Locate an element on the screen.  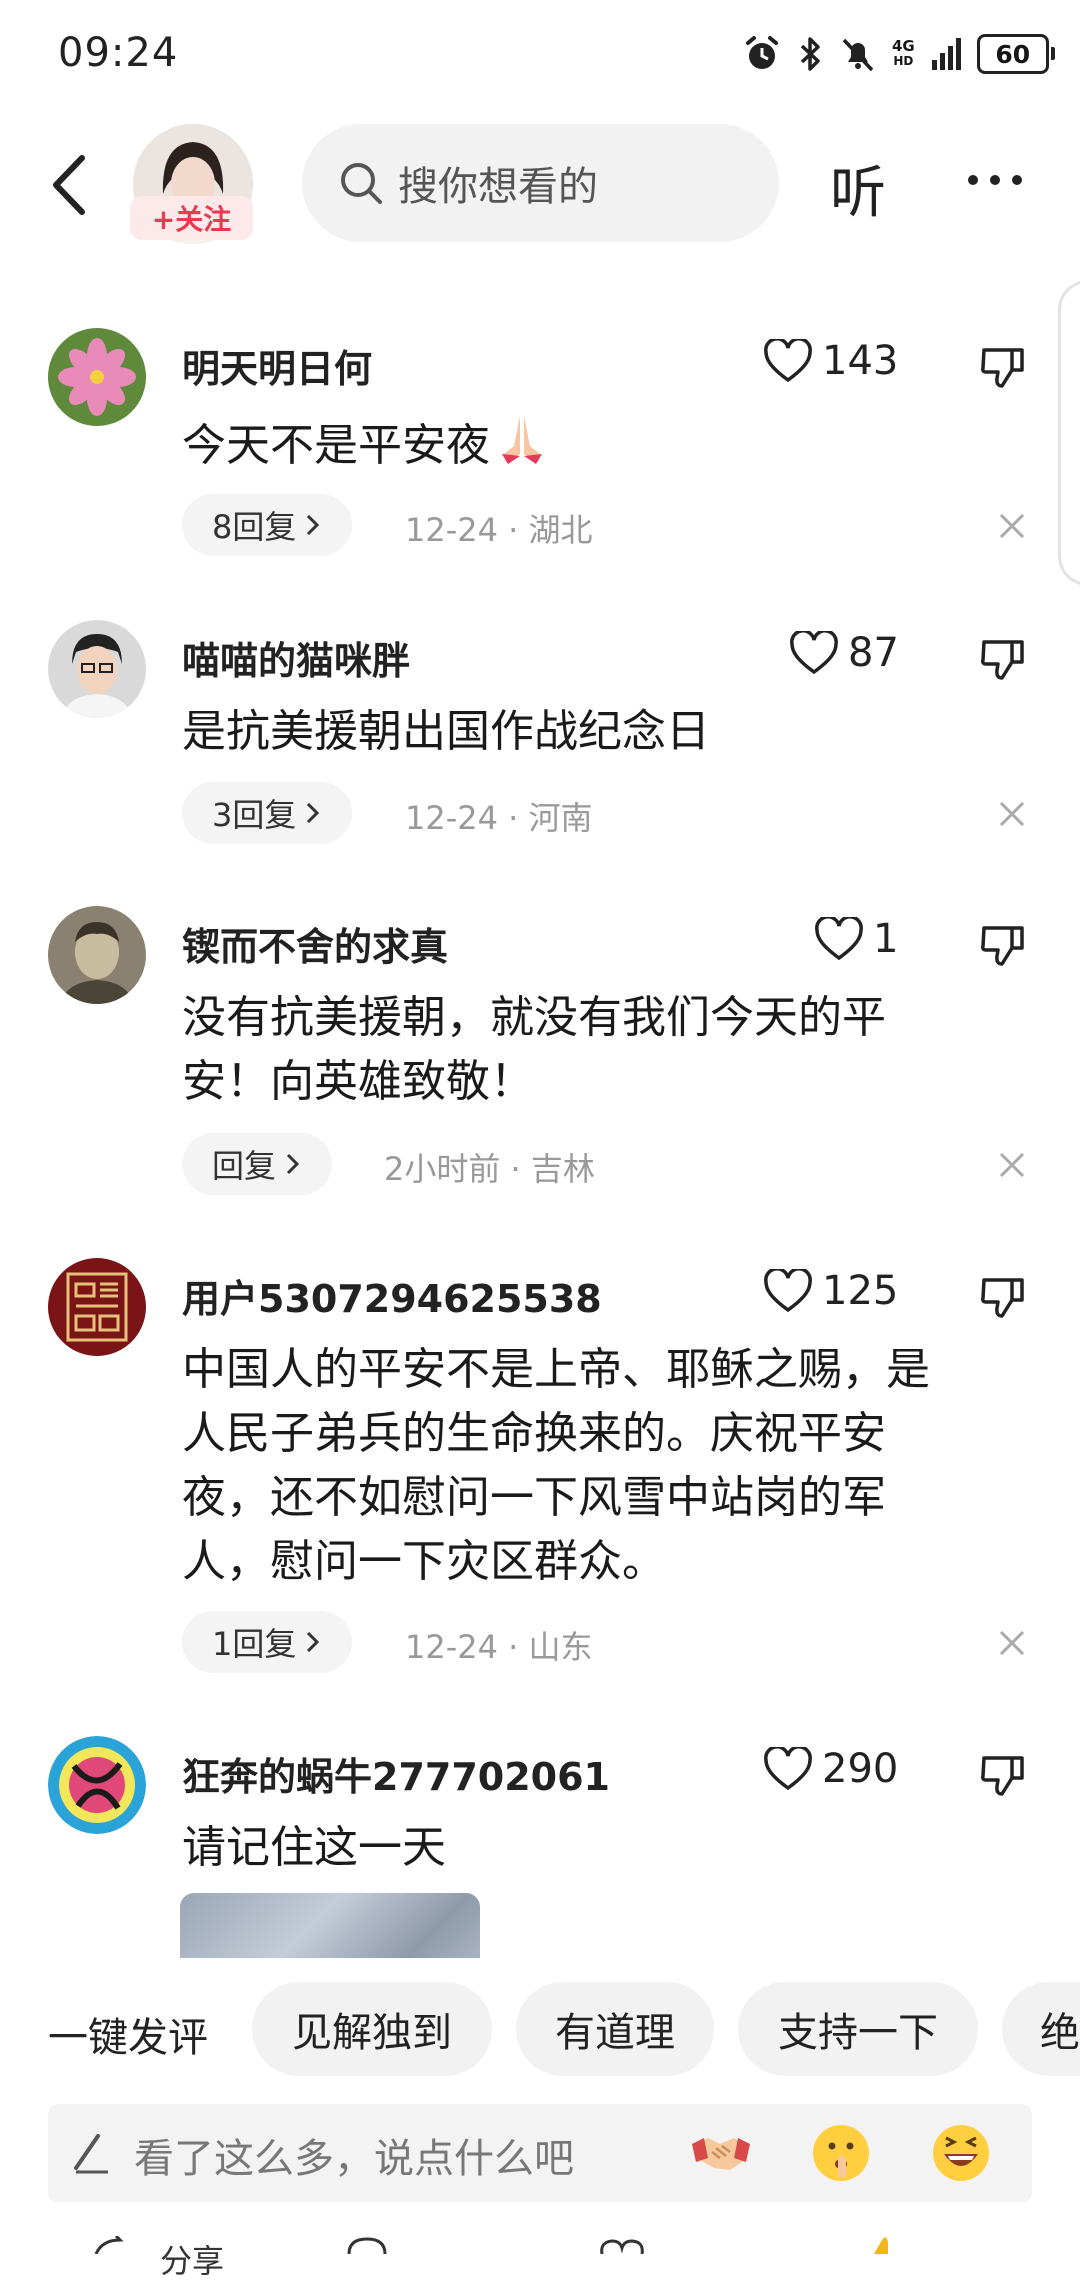
back-arrow-icon is located at coordinates (74, 185).